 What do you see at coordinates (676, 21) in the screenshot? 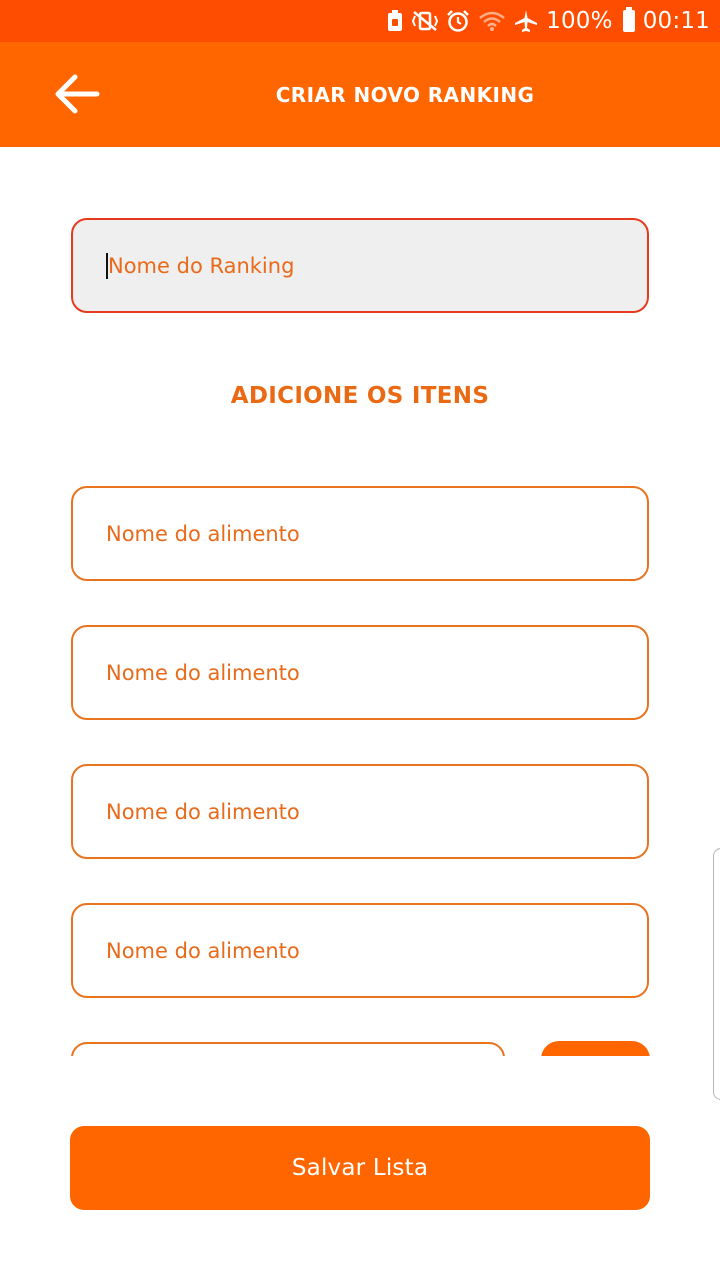
I see `clock: 00:11` at bounding box center [676, 21].